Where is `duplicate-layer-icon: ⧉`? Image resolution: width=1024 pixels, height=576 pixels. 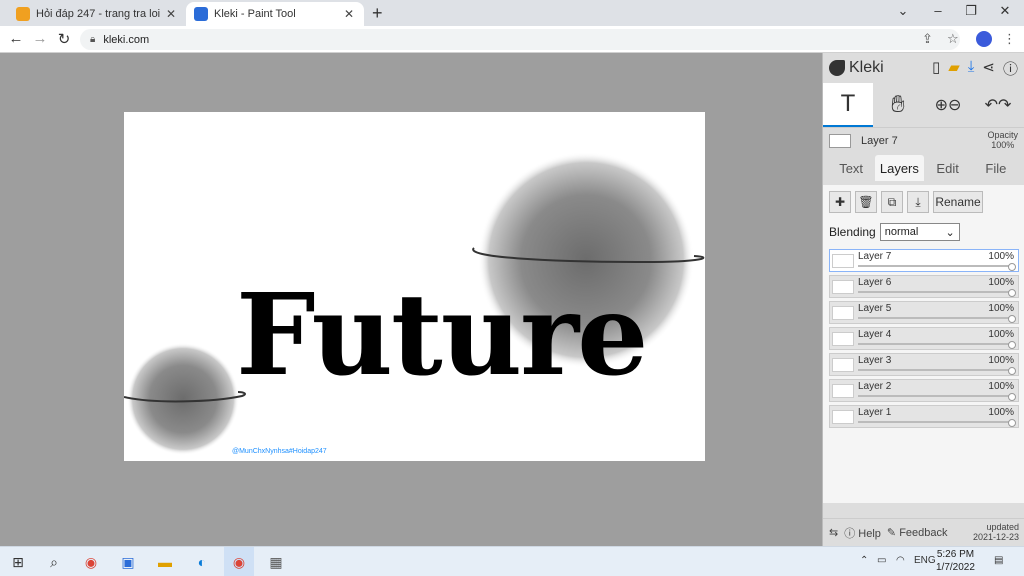 duplicate-layer-icon: ⧉ is located at coordinates (892, 202).